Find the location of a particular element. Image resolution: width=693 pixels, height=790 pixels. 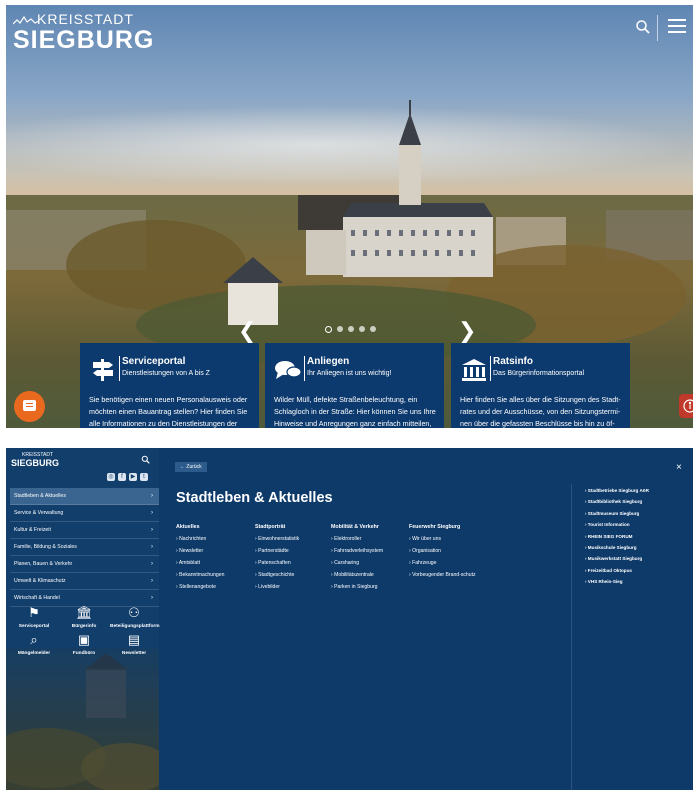

column-heading: Mobilität & Verkehr is located at coordinates (367, 527).